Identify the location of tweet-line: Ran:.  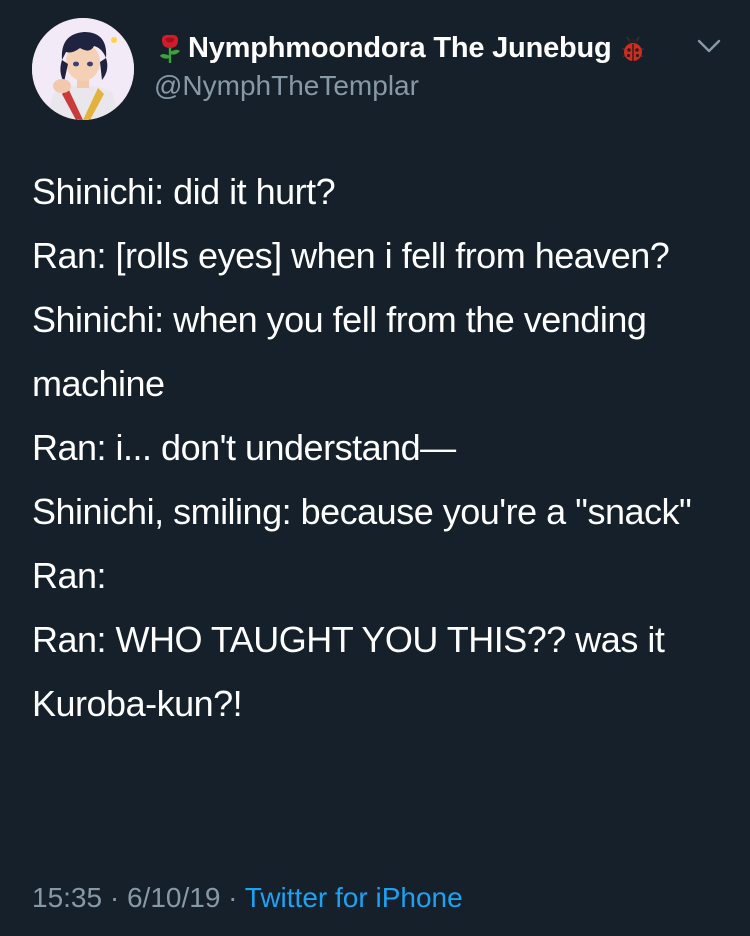
(69, 575).